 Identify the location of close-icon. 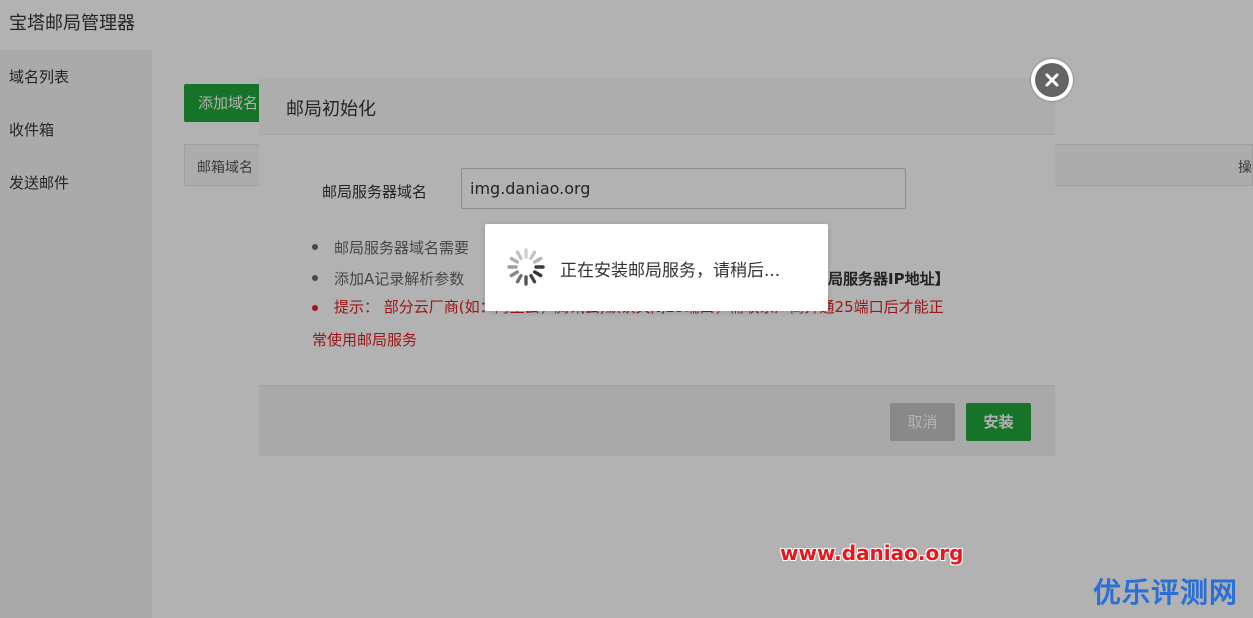
(1052, 80).